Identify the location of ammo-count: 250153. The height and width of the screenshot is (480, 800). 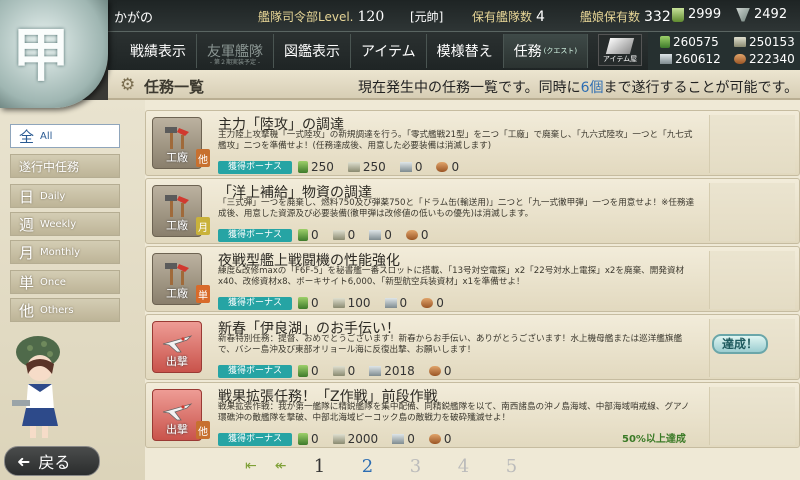
(764, 42).